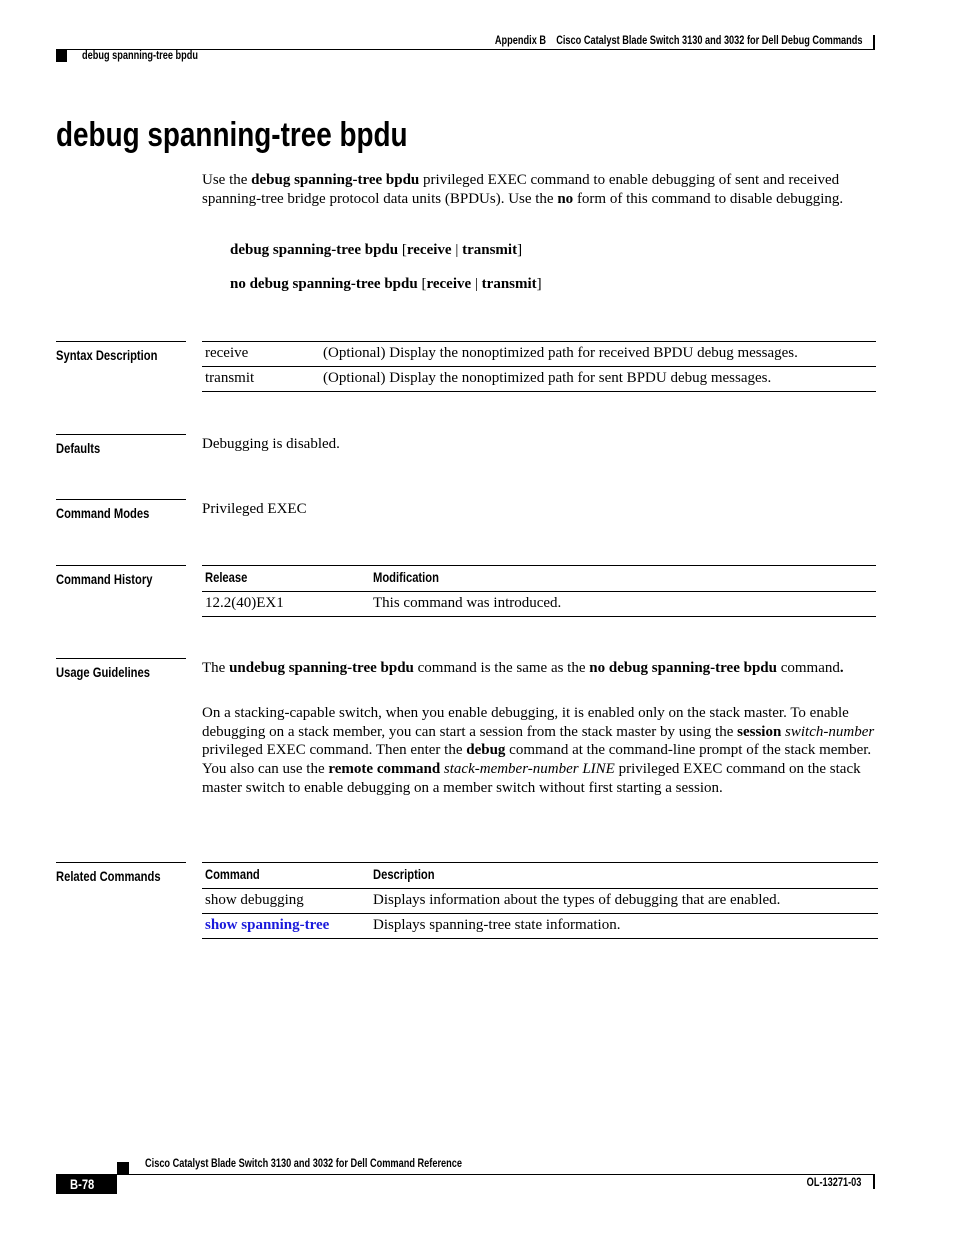 This screenshot has width=954, height=1235. I want to click on footer-rule, so click(496, 1174).